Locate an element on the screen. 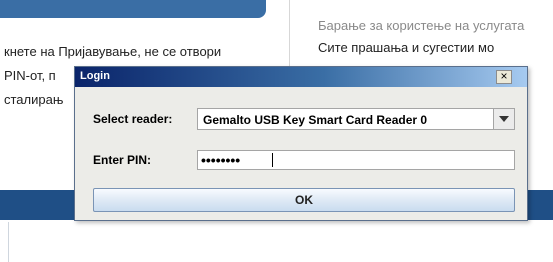 This screenshot has height=262, width=553. dialog-title: Login is located at coordinates (95, 76).